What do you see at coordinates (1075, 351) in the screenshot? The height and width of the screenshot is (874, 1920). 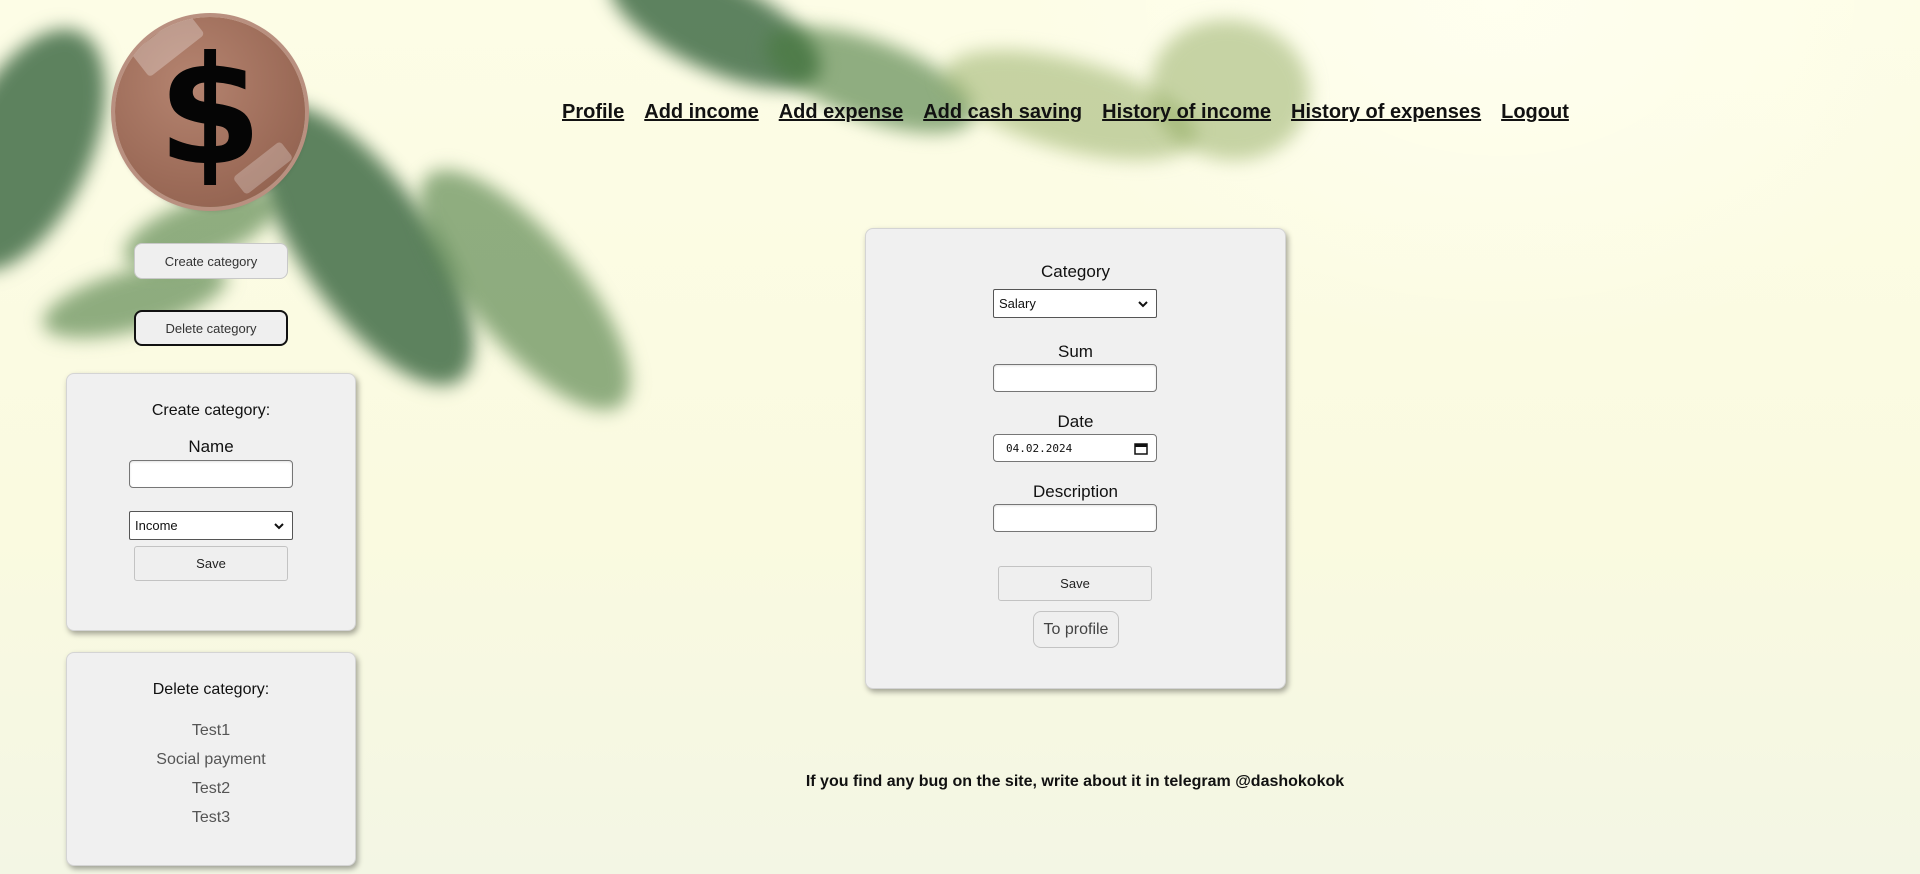 I see `sum-label: Sum` at bounding box center [1075, 351].